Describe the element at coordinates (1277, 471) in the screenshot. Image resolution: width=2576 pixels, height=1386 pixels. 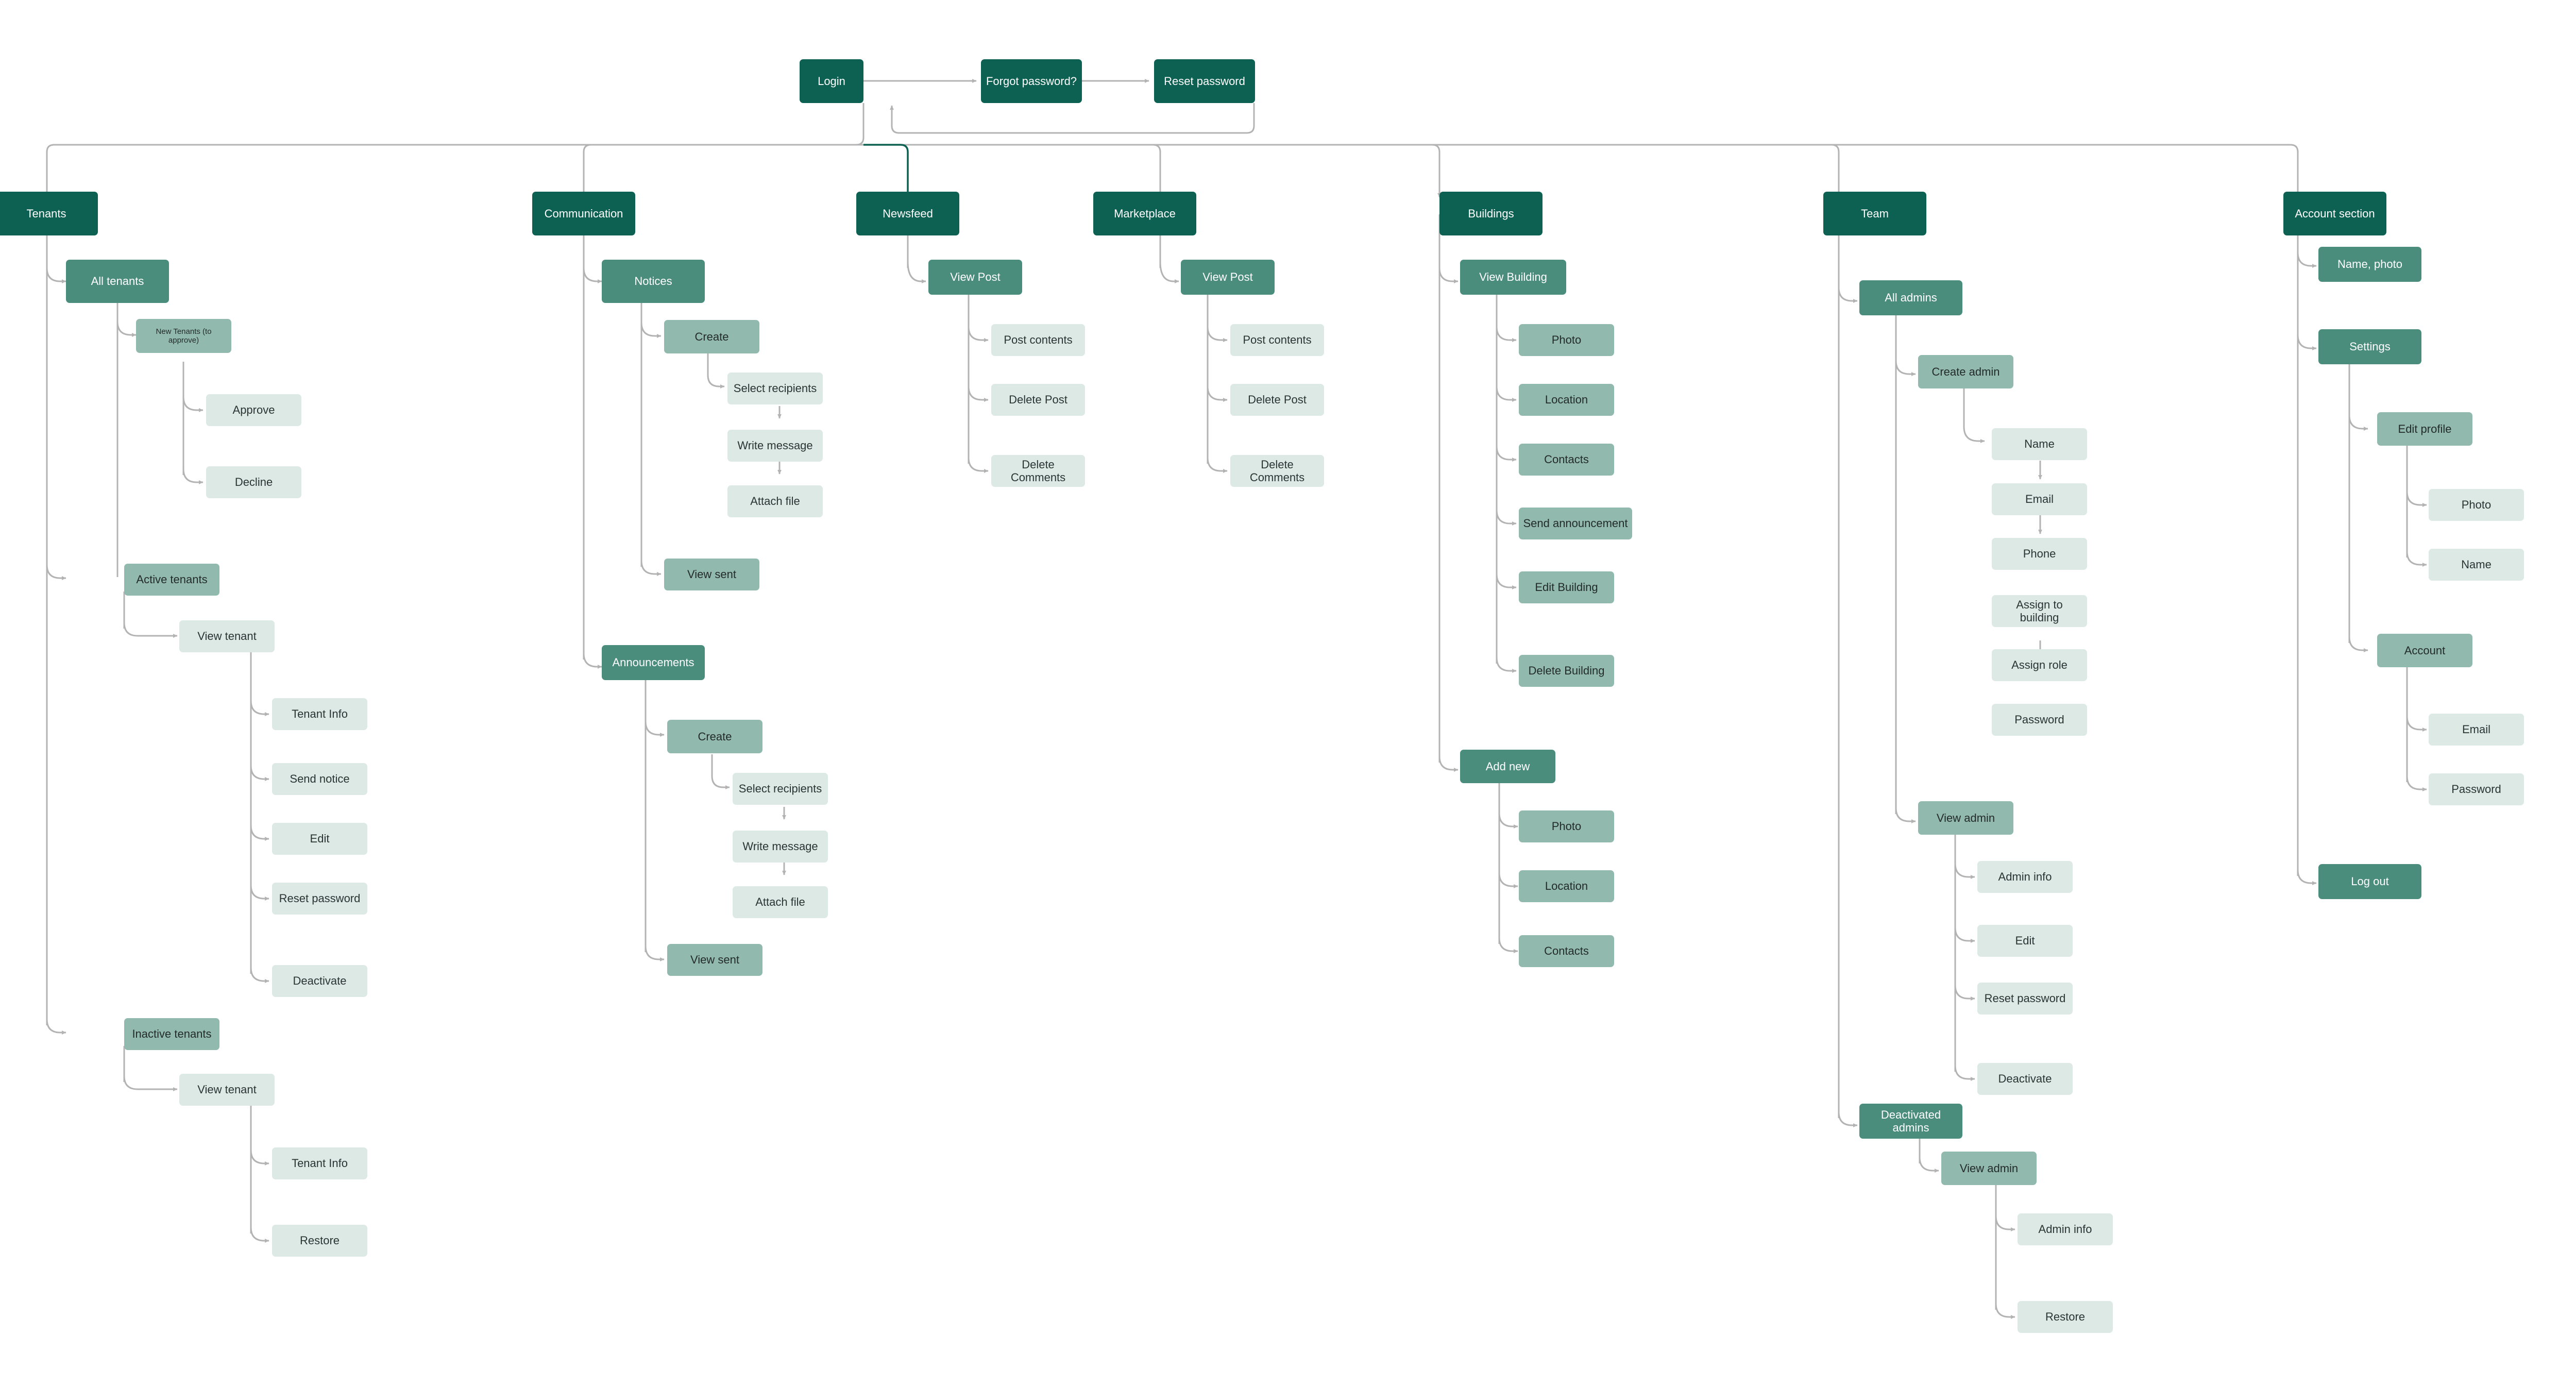
I see `node-marketplace-delete-comments: Delete Comments` at that location.